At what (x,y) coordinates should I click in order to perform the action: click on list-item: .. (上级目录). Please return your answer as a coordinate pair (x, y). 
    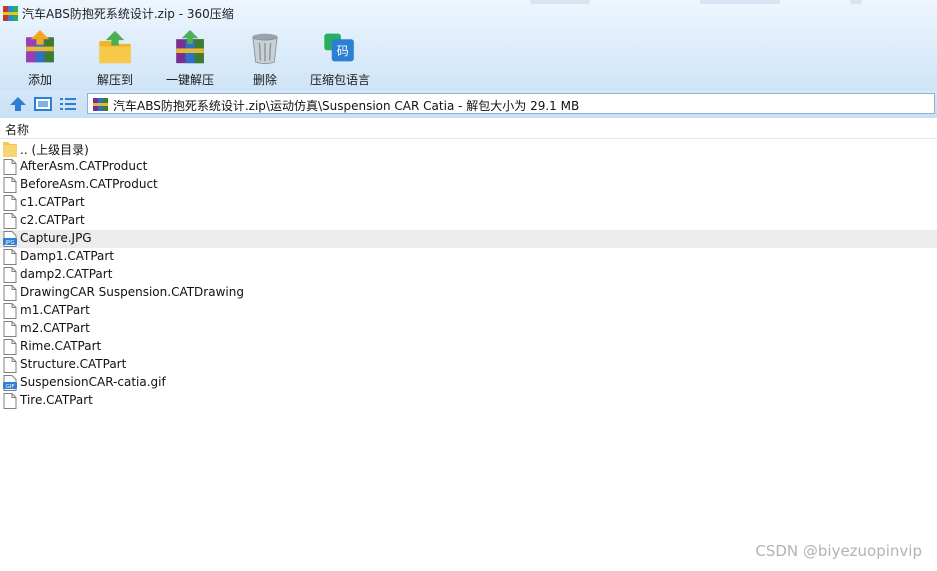
    Looking at the image, I should click on (468, 149).